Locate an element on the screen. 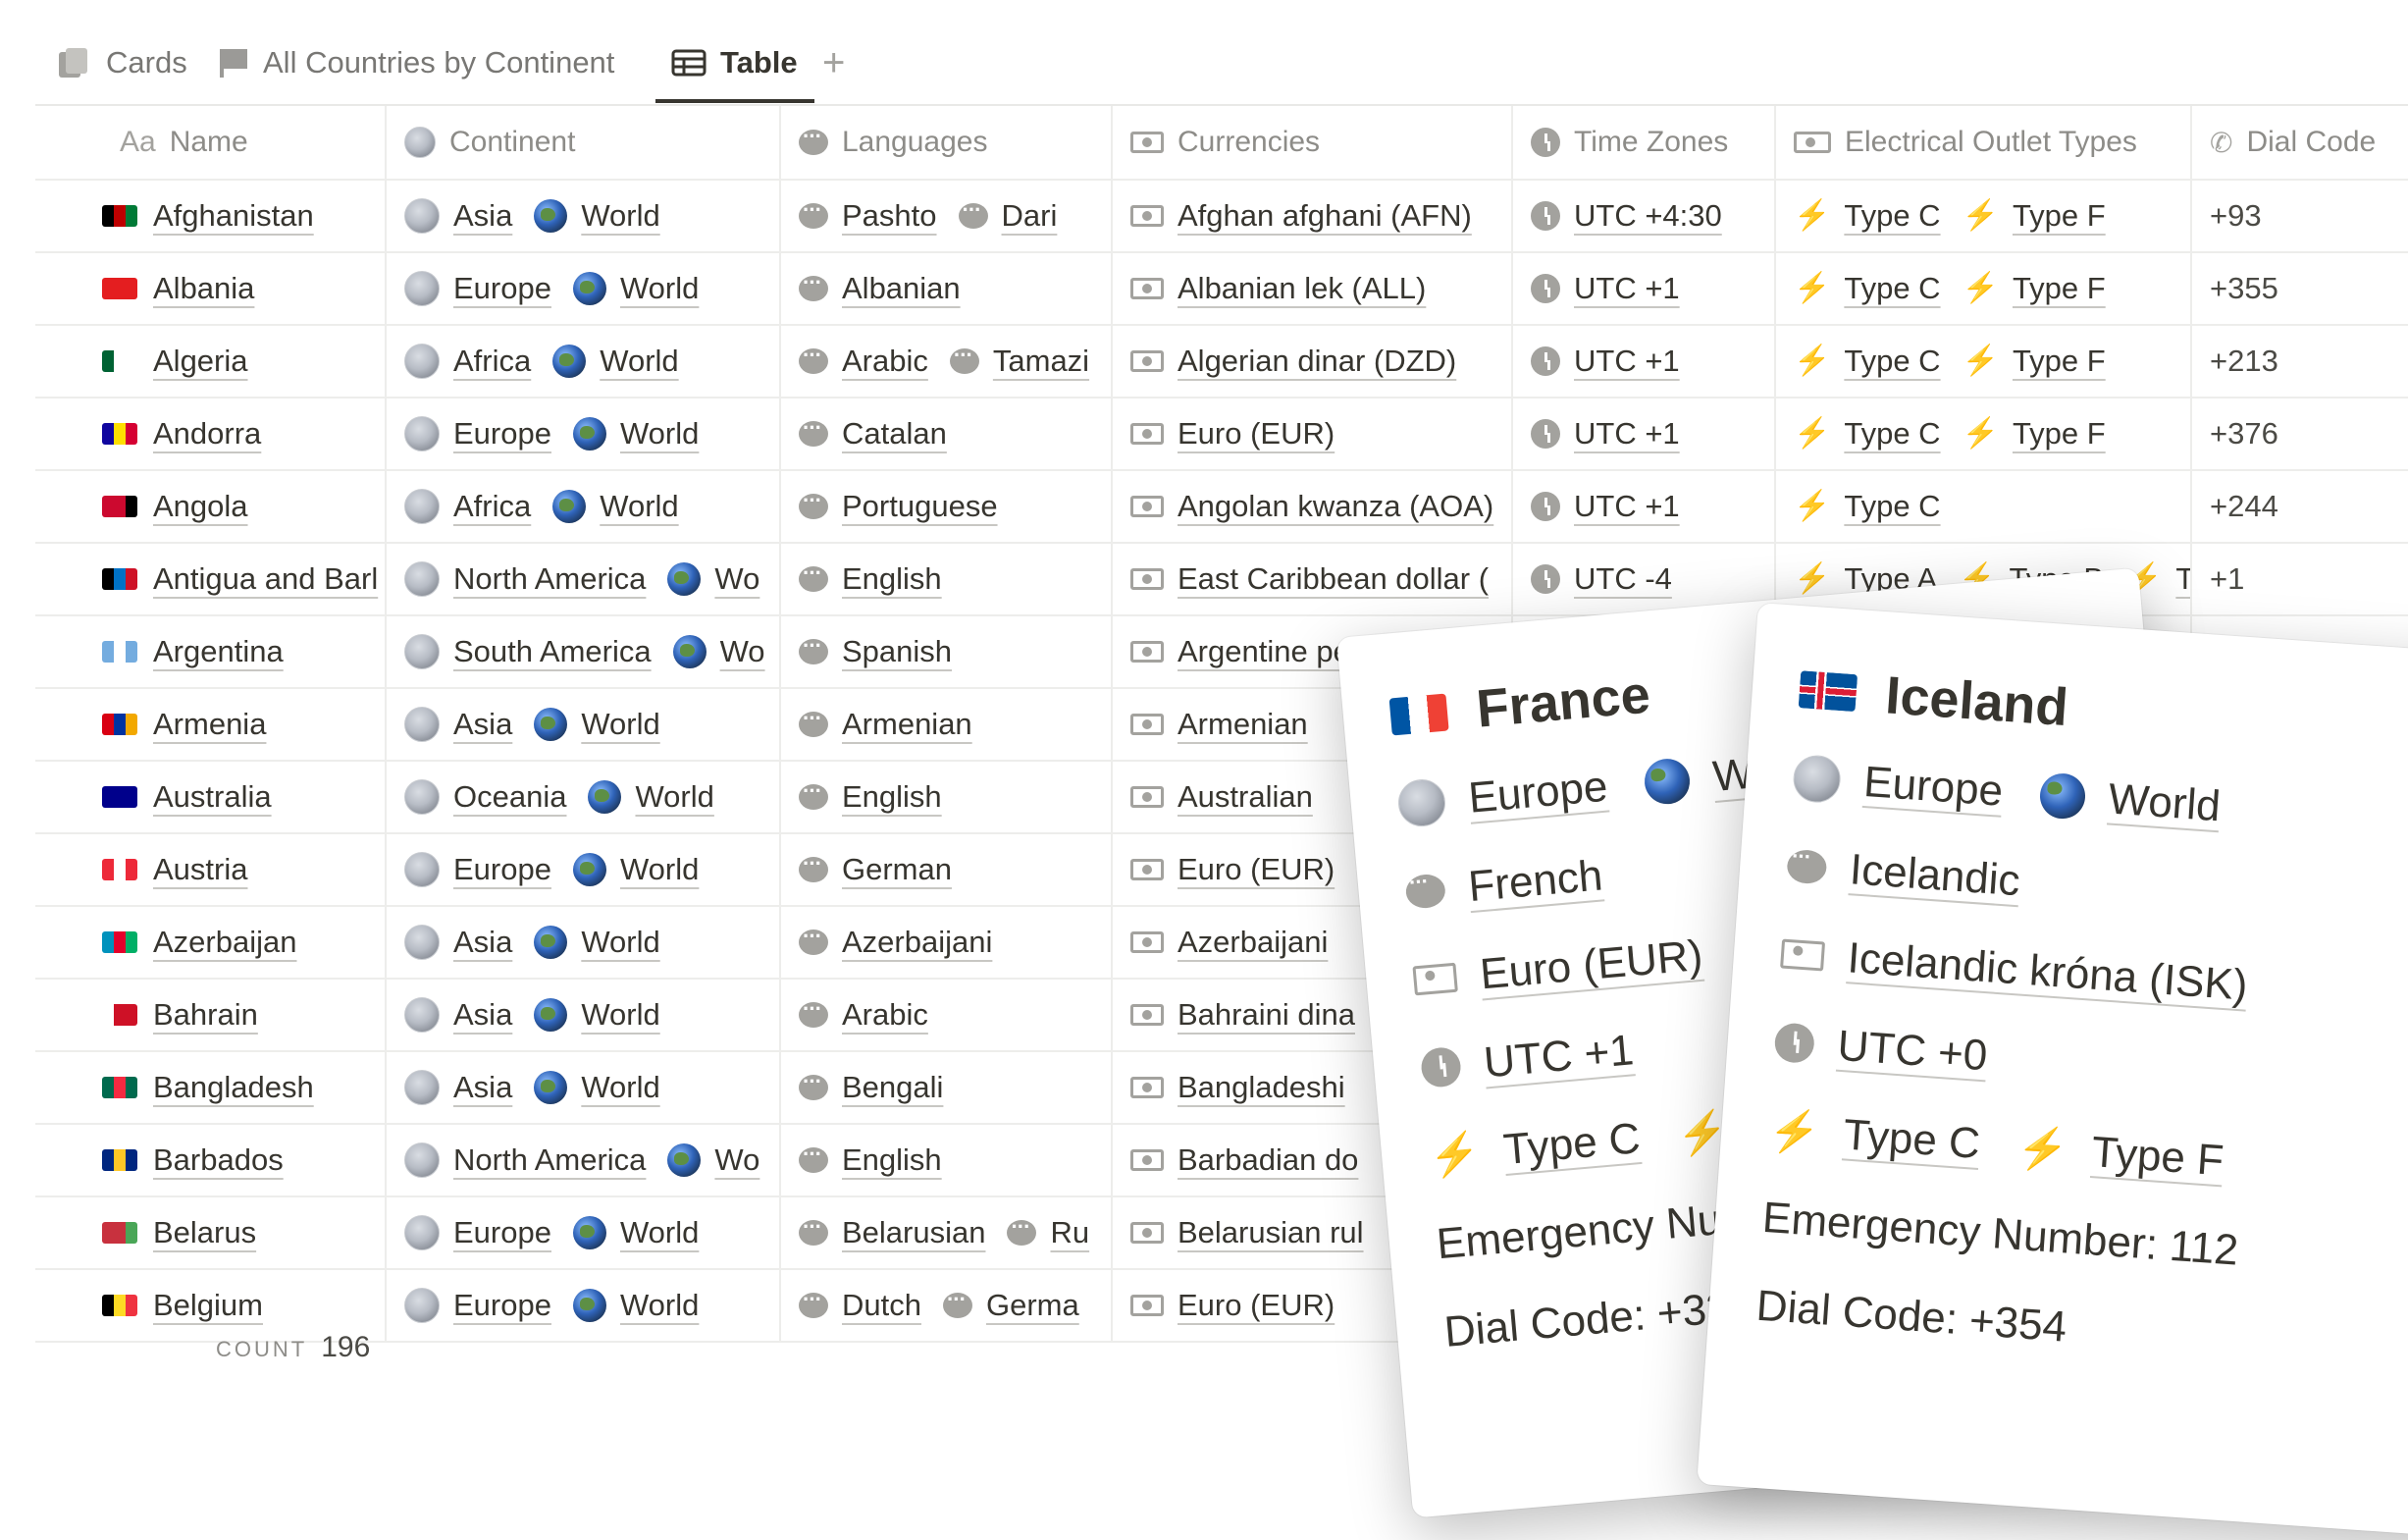 The image size is (2408, 1540). cell-name: Australia is located at coordinates (211, 797).